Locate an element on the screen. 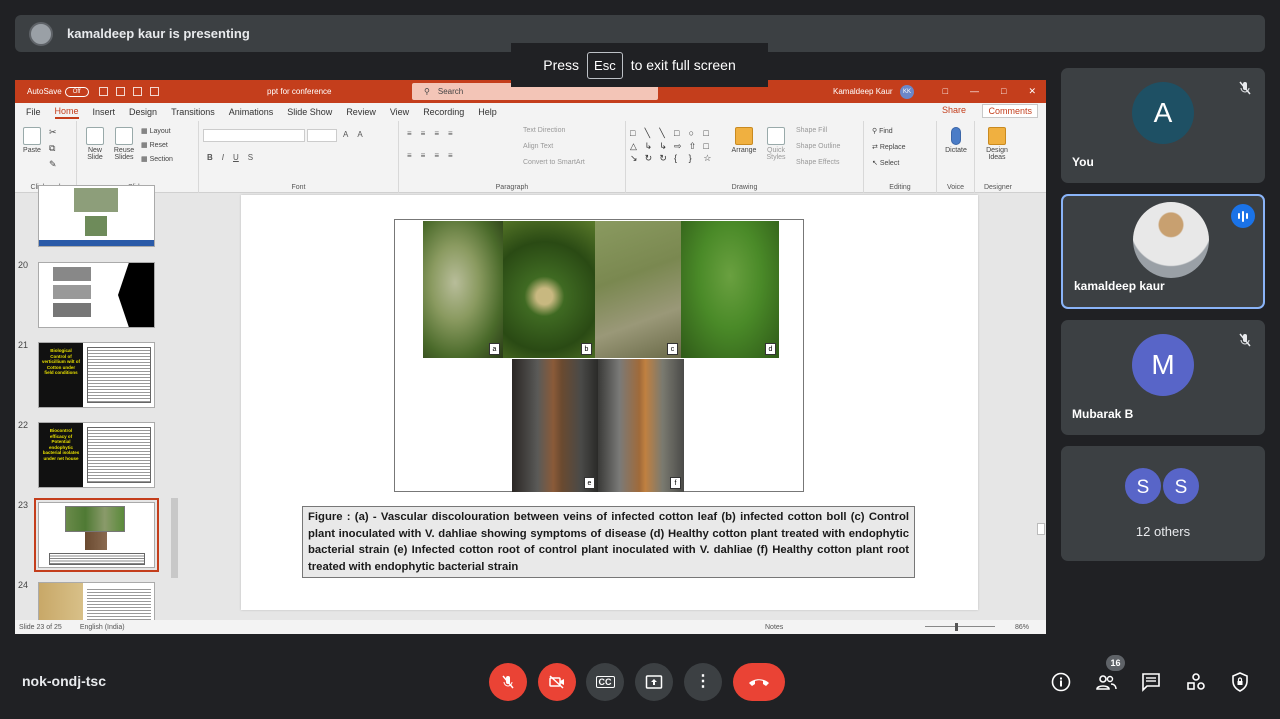 The image size is (1280, 719). new-slide-button: New Slide is located at coordinates (95, 144).